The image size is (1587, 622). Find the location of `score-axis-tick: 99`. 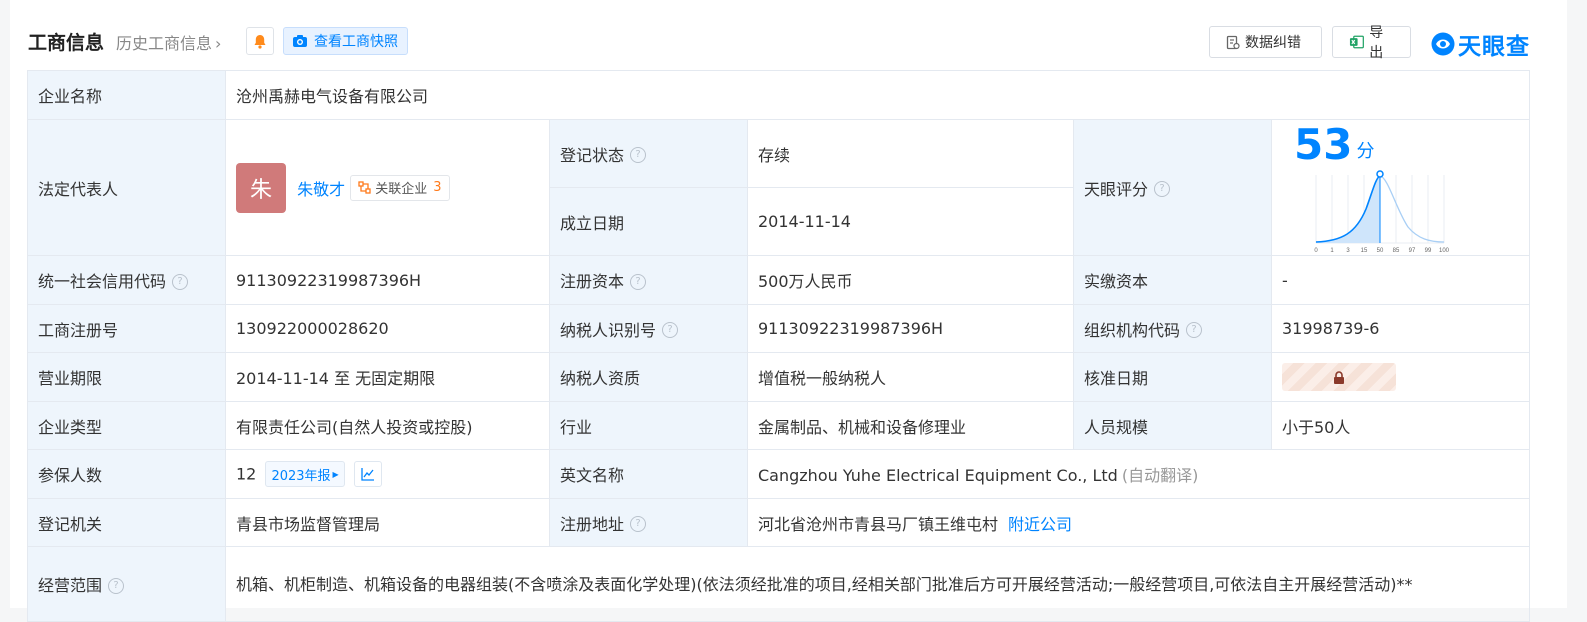

score-axis-tick: 99 is located at coordinates (1428, 251).